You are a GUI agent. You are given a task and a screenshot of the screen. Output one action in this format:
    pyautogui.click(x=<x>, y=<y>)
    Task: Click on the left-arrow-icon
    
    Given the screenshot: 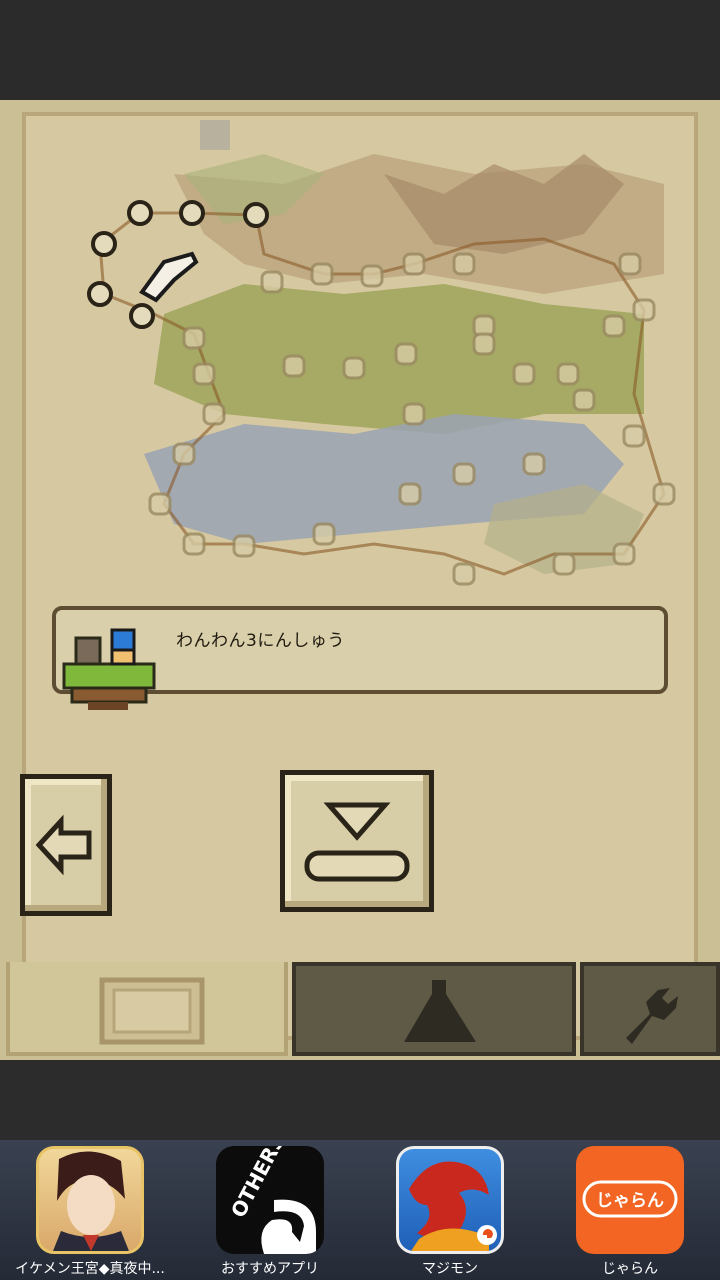 What is the action you would take?
    pyautogui.click(x=63, y=845)
    